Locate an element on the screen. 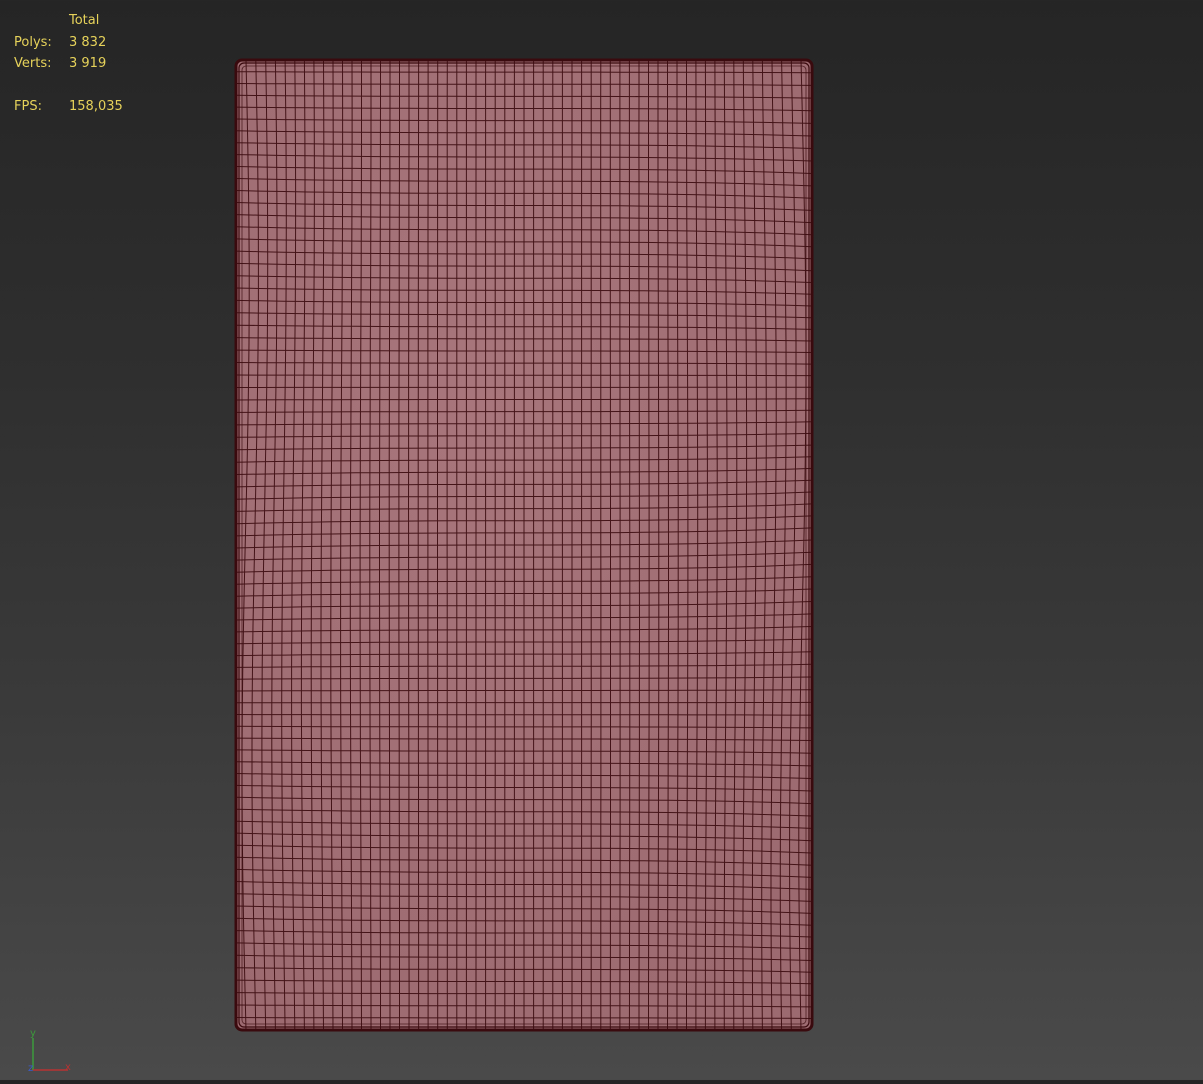  fps-label: FPS: is located at coordinates (28, 106).